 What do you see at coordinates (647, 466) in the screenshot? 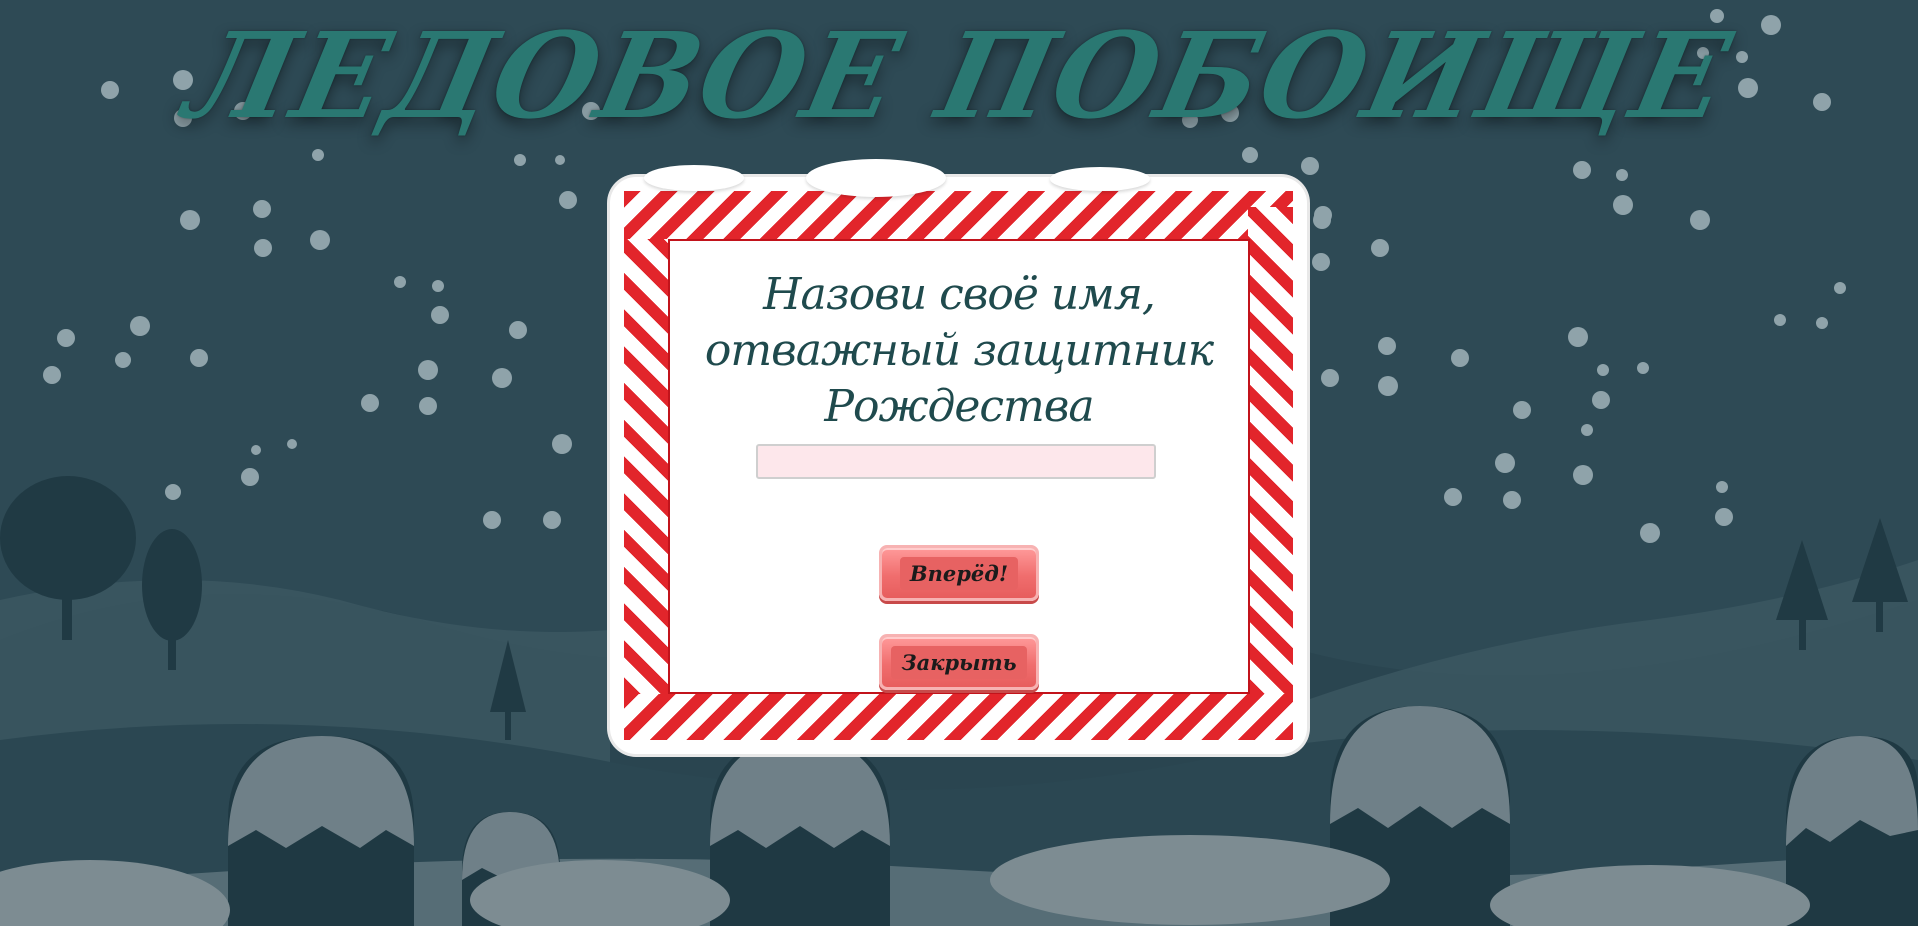
I see `candy-cane-border-left` at bounding box center [647, 466].